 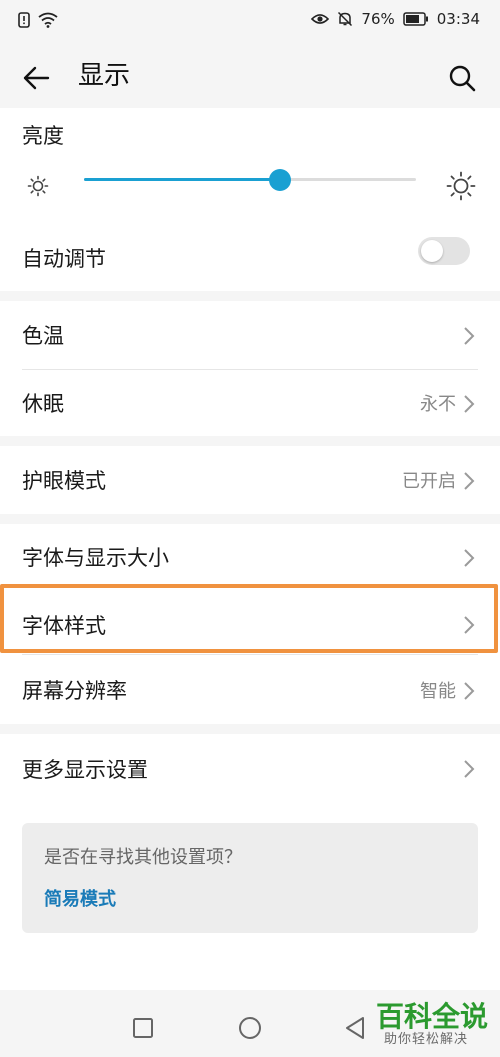 I want to click on wifi-icon, so click(x=48, y=20).